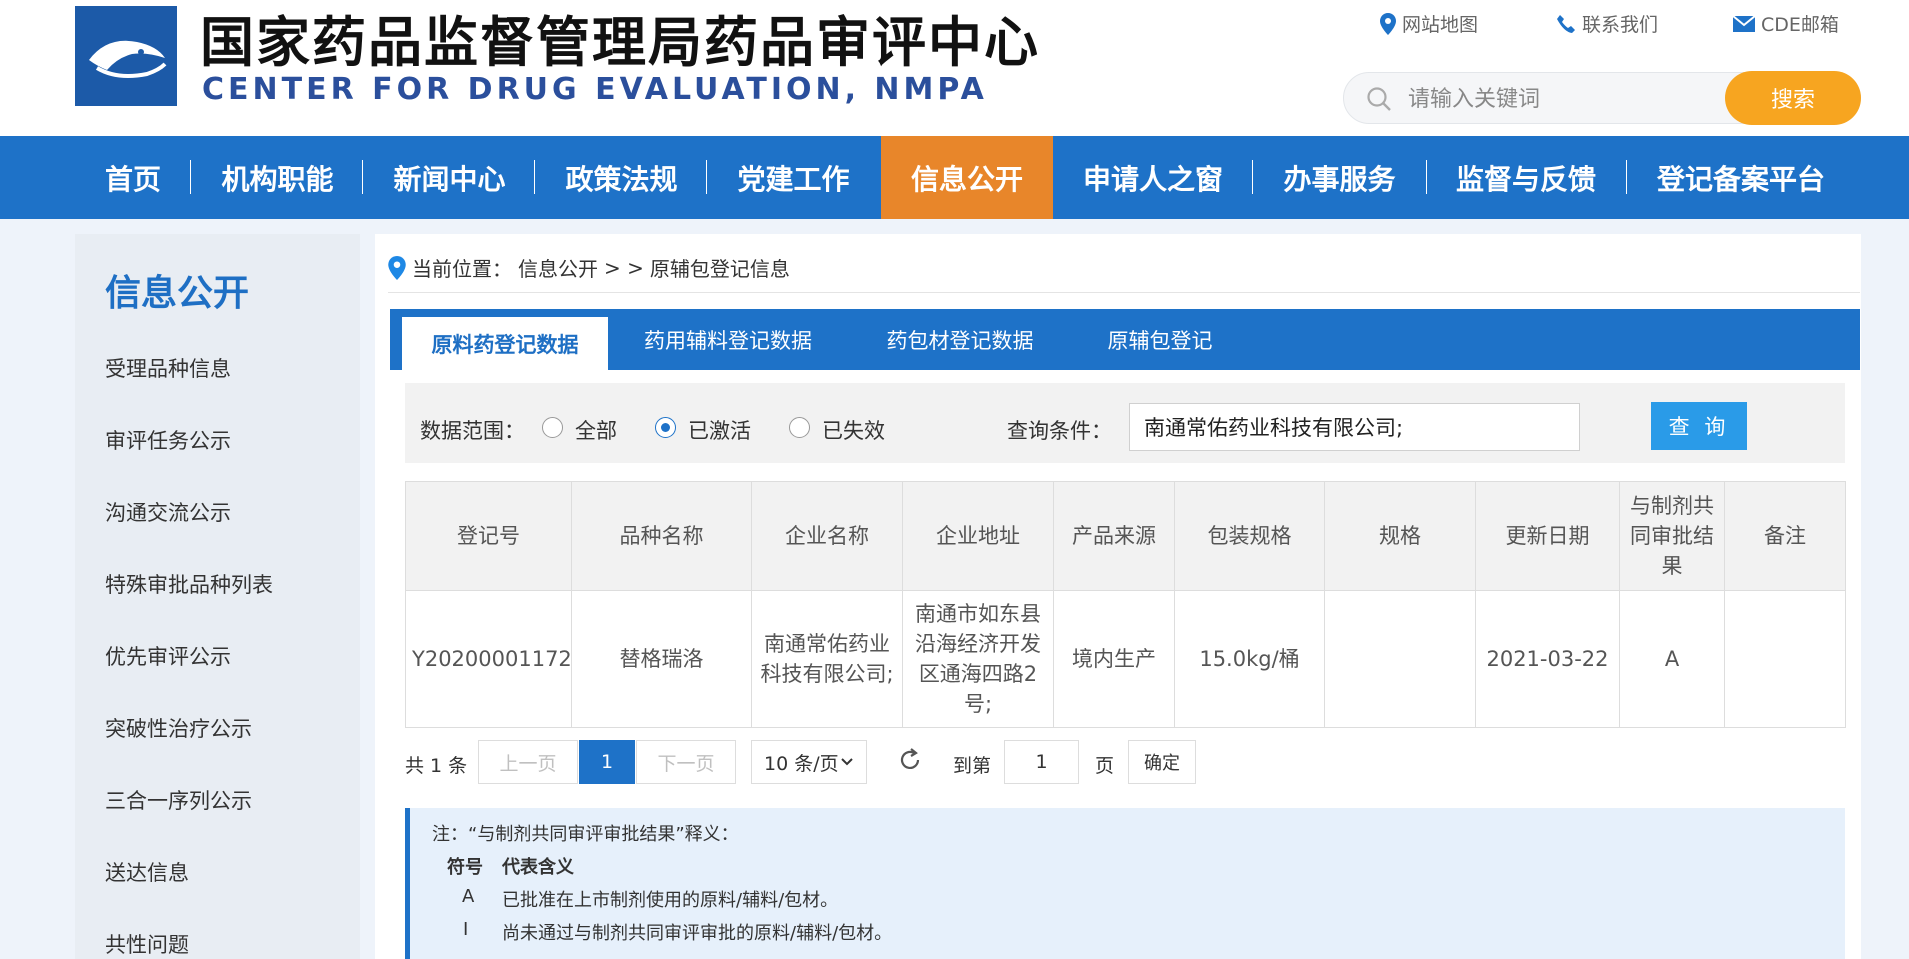  Describe the element at coordinates (133, 177) in the screenshot. I see `nav-item-home: 首页` at that location.